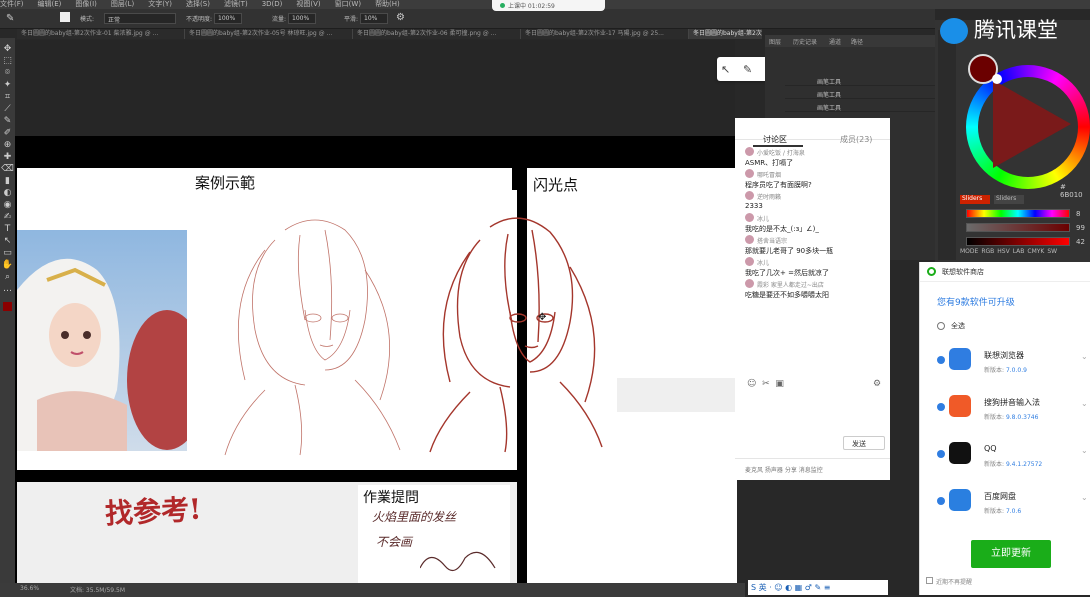 The width and height of the screenshot is (1090, 597). Describe the element at coordinates (7, 121) in the screenshot. I see `tool-icon: ✎` at that location.